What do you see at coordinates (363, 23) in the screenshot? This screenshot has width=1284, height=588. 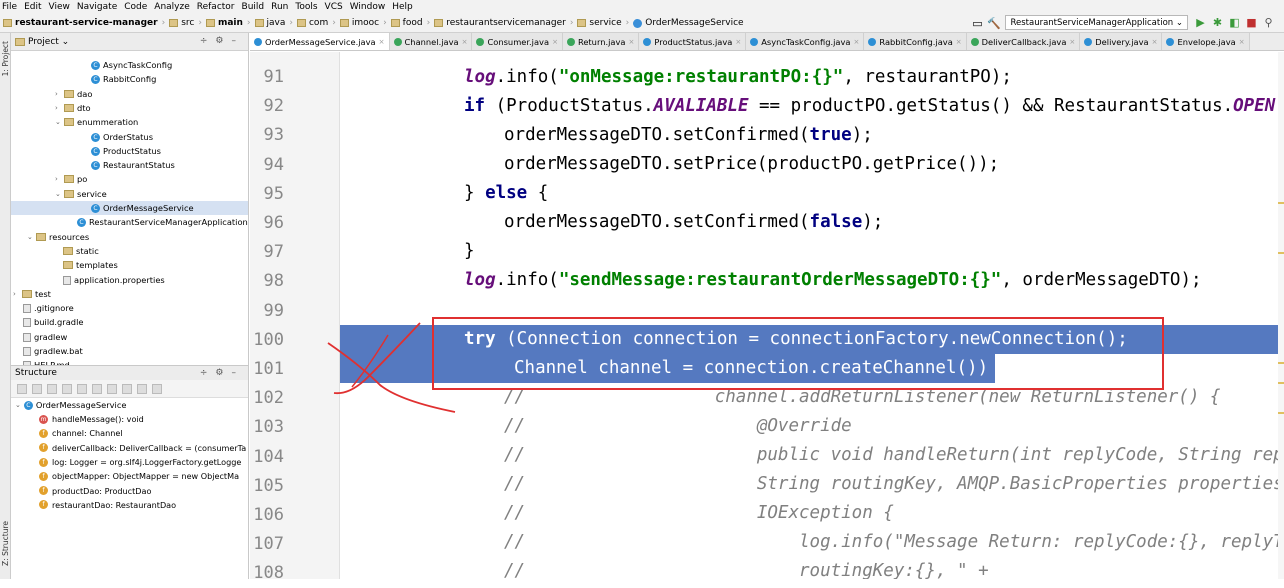 I see `breadcrumb-imooc: imooc ›` at bounding box center [363, 23].